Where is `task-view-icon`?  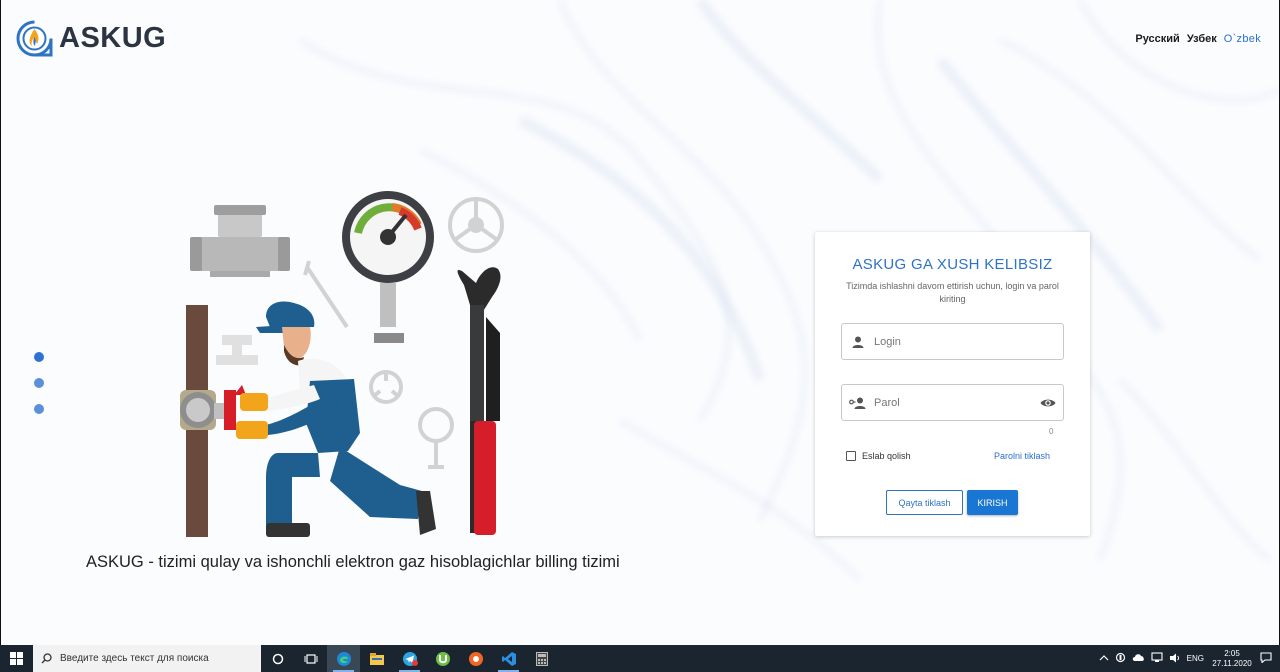 task-view-icon is located at coordinates (310, 658).